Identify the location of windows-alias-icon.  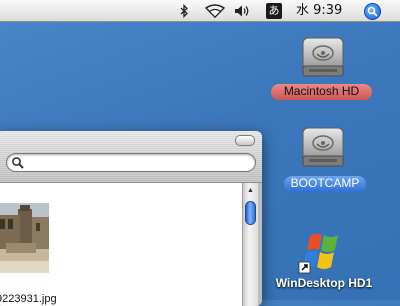
(318, 253).